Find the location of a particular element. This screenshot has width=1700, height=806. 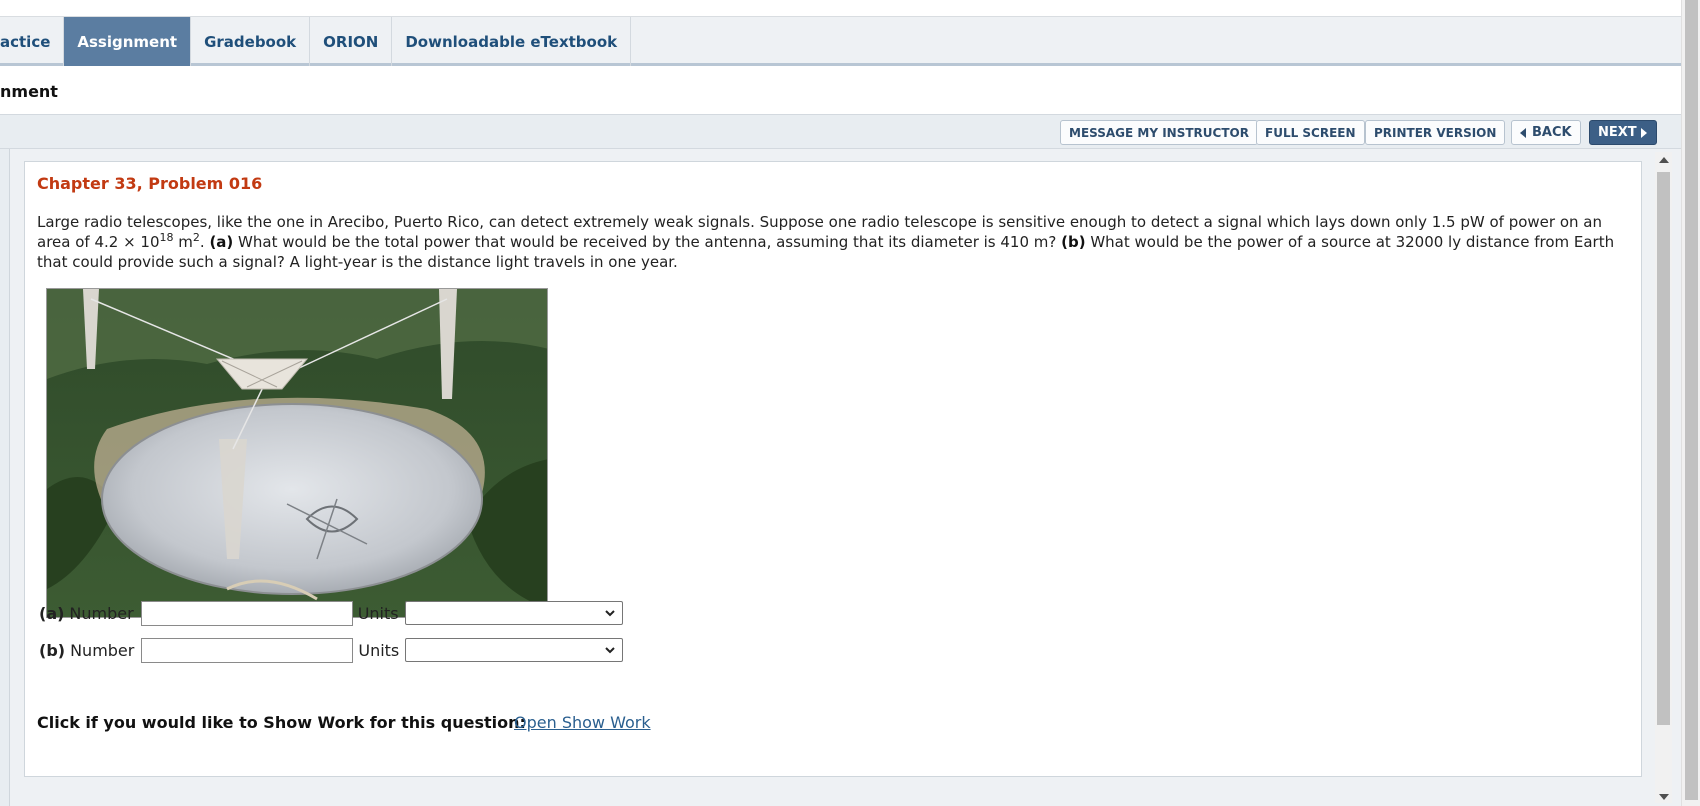

chevron-right-icon is located at coordinates (1643, 132).